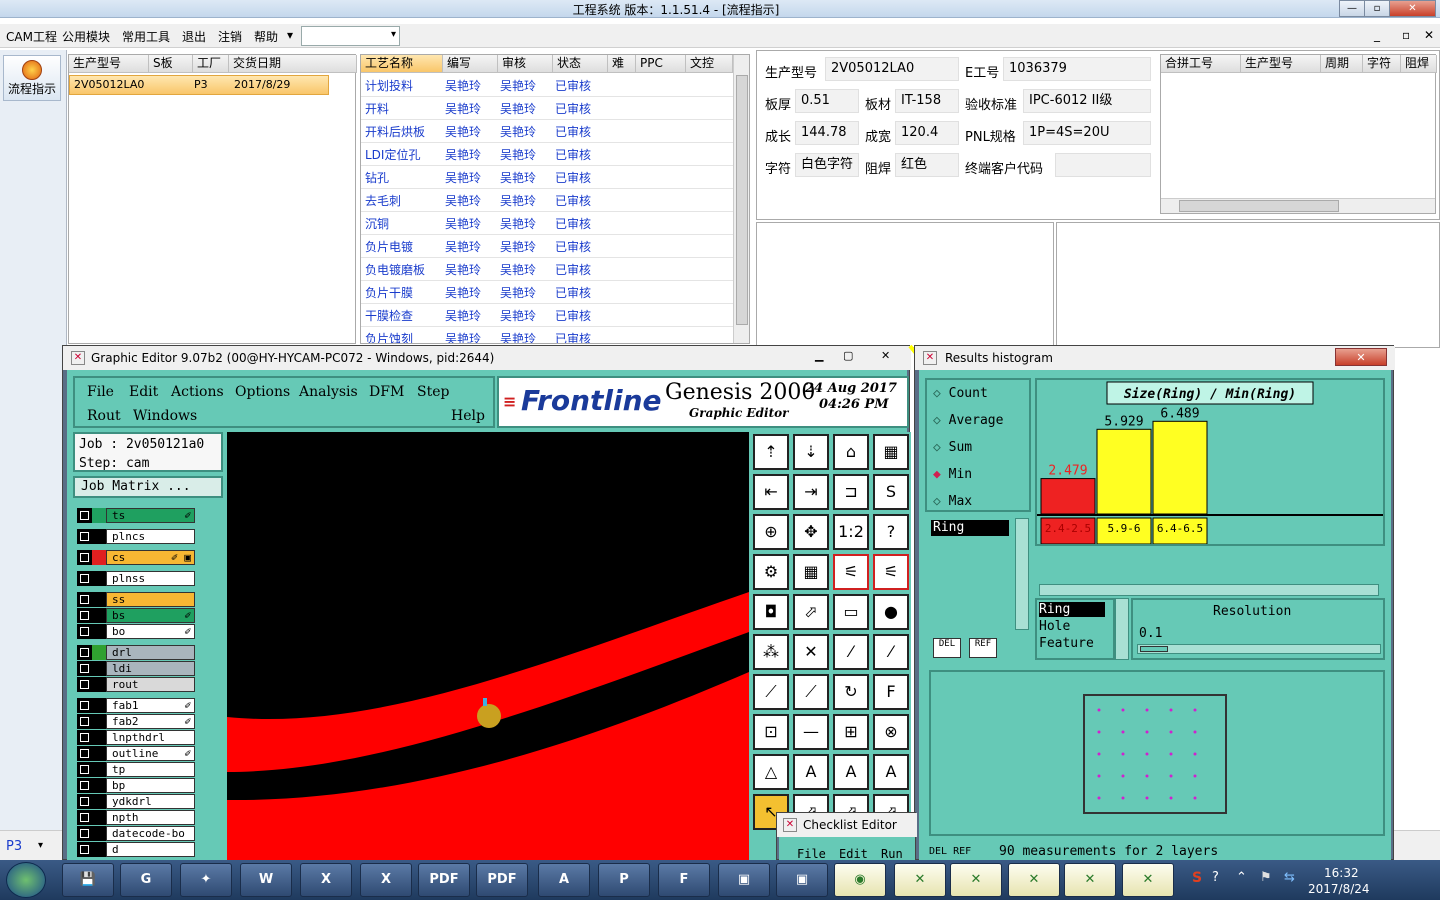 This screenshot has width=1440, height=900. I want to click on col-combine-no: 合拼工号, so click(1201, 64).